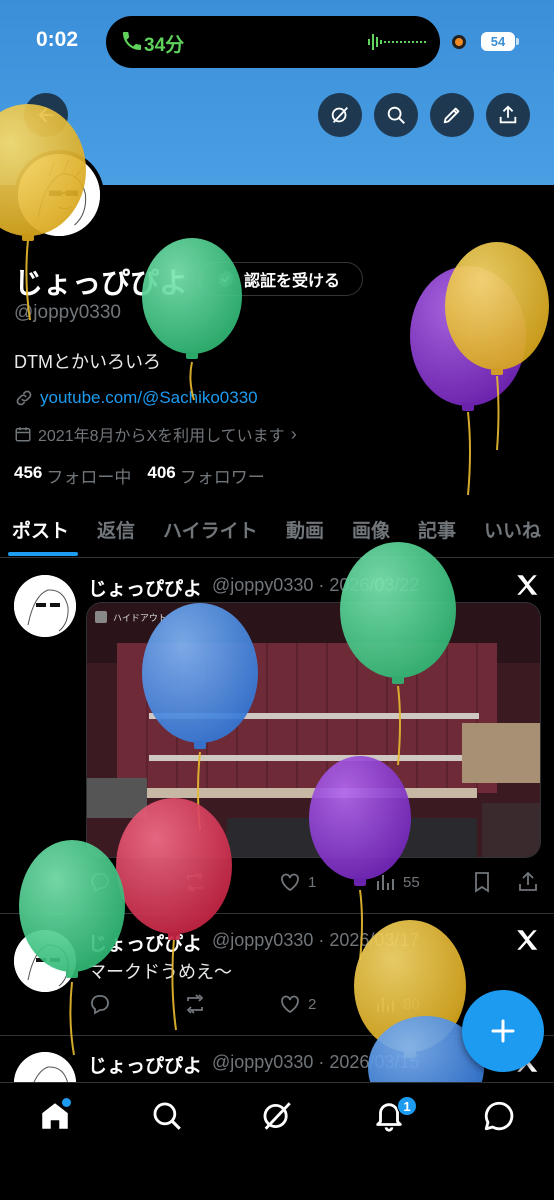 The image size is (554, 1200). What do you see at coordinates (28, 475) in the screenshot?
I see `following-count: 456` at bounding box center [28, 475].